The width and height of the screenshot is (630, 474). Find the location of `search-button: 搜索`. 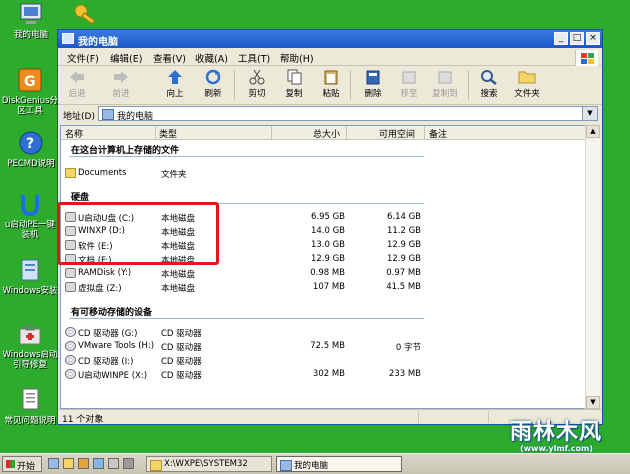

search-button: 搜索 is located at coordinates (489, 84).